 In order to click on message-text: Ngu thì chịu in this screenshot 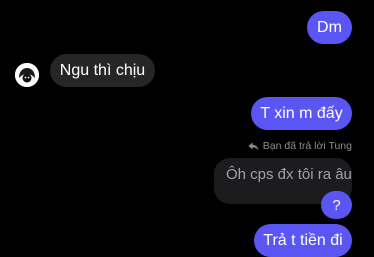, I will do `click(102, 70)`.